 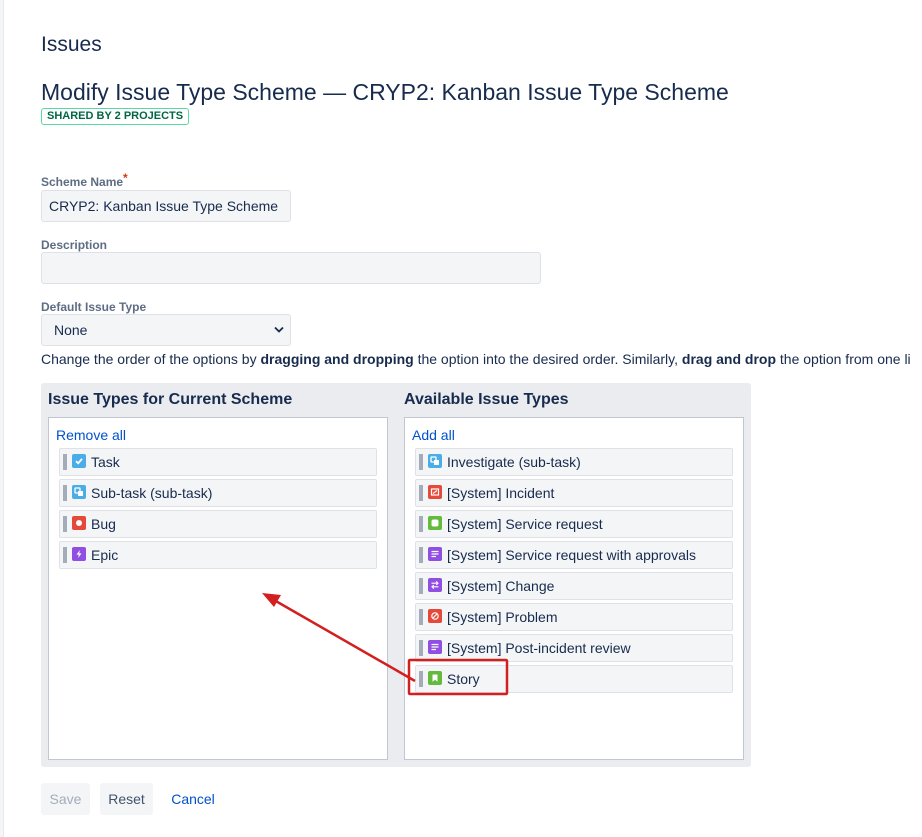 I want to click on add-all-link: Add all, so click(x=433, y=435).